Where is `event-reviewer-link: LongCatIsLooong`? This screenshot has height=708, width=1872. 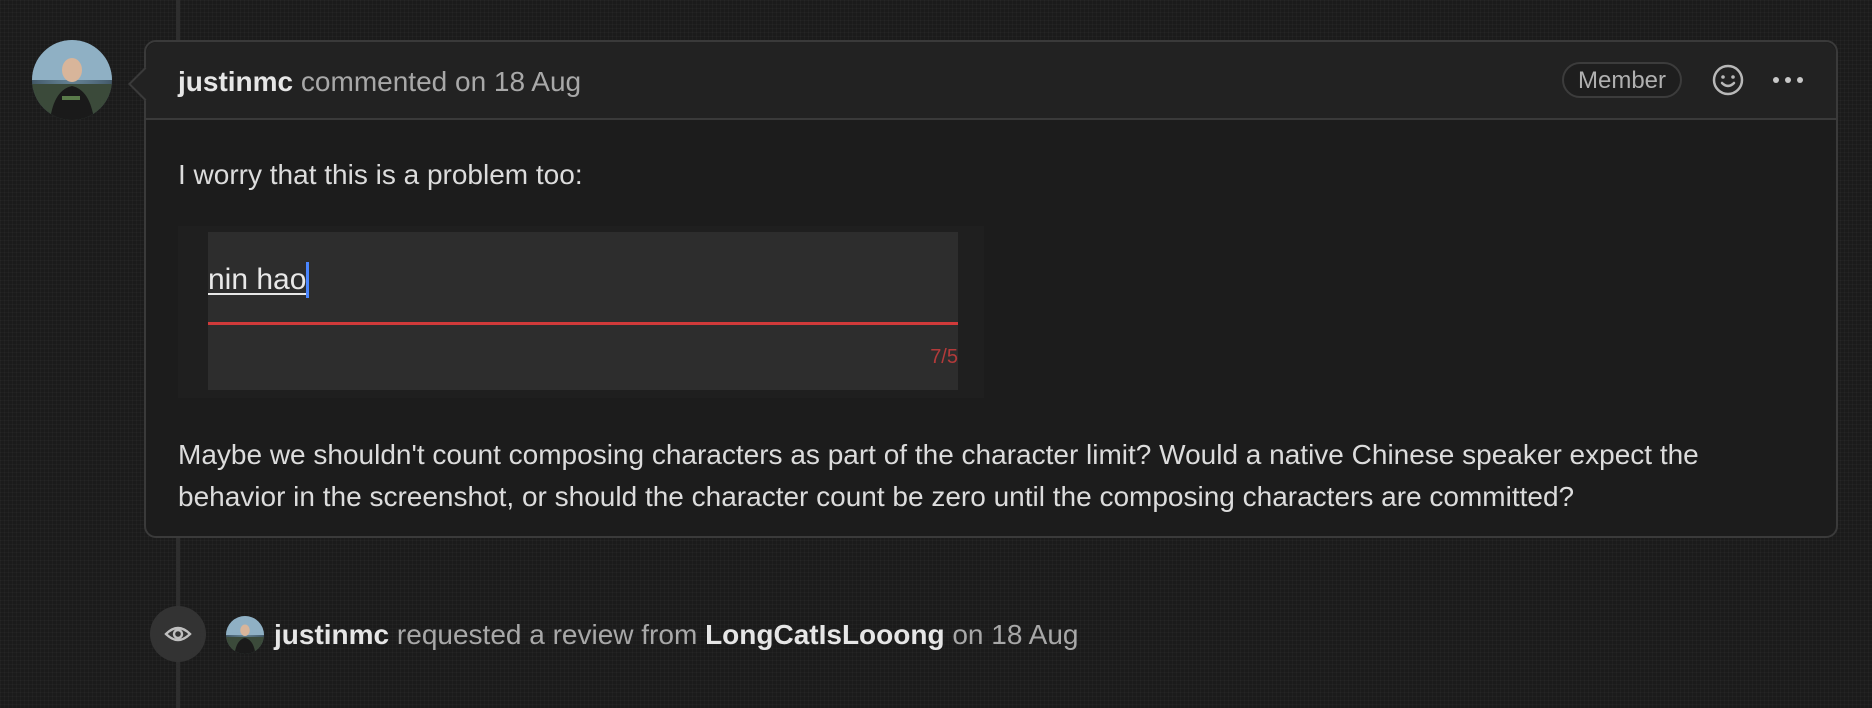
event-reviewer-link: LongCatIsLooong is located at coordinates (825, 634).